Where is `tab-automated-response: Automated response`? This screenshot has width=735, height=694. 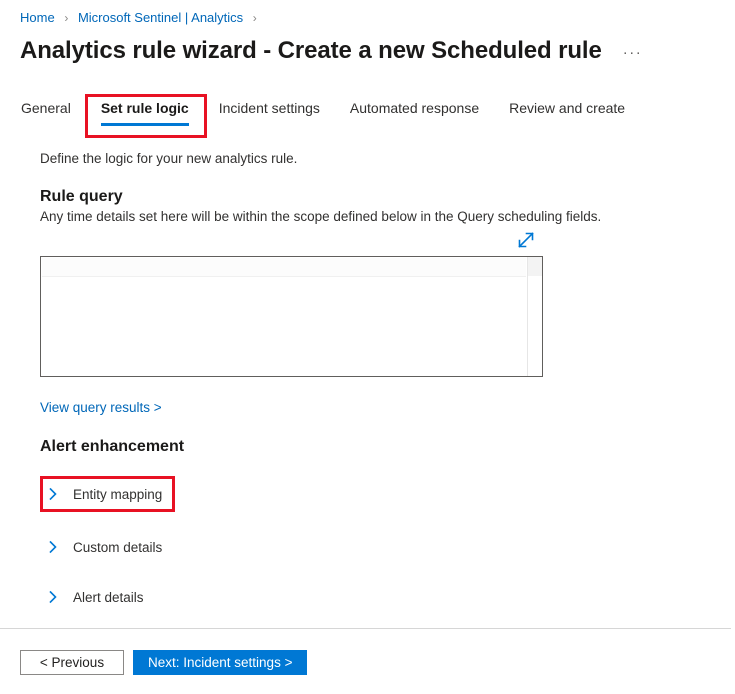 tab-automated-response: Automated response is located at coordinates (414, 113).